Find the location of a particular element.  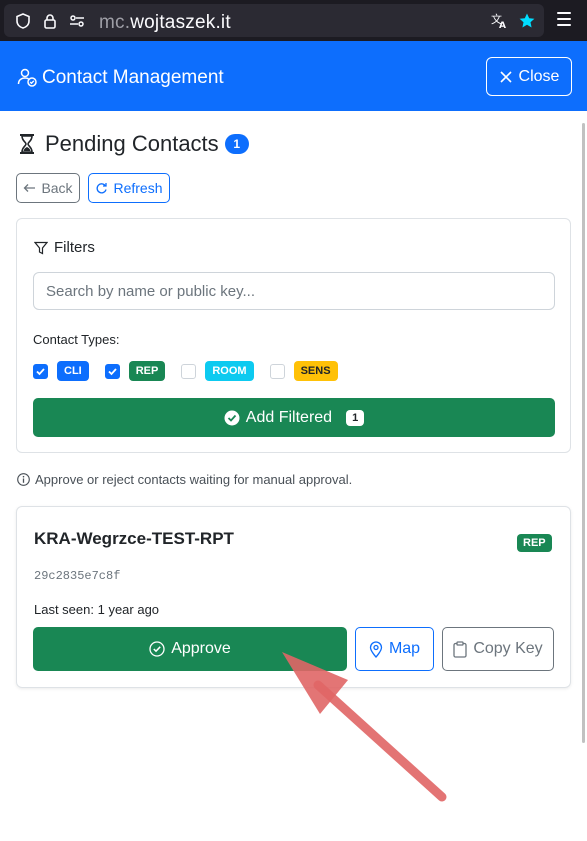

page-title: Pending Contacts is located at coordinates (132, 143).